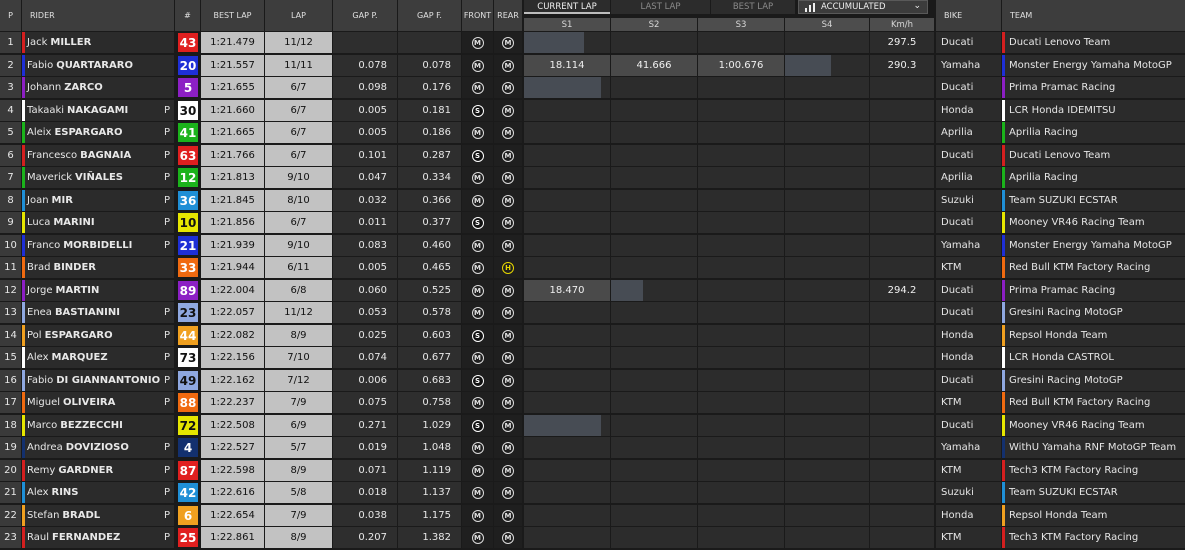  What do you see at coordinates (429, 492) in the screenshot?
I see `gap-first-cell: 1.137` at bounding box center [429, 492].